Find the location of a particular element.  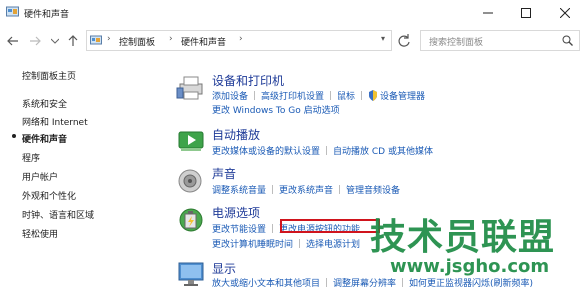

close-icon is located at coordinates (565, 13).